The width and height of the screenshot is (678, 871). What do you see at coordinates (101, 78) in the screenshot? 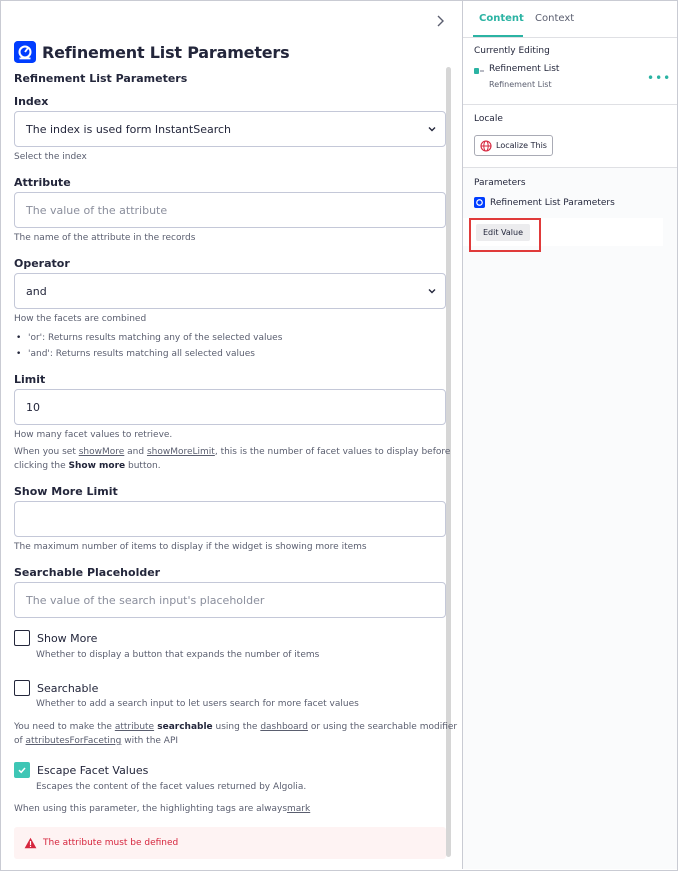
I see `section-subtitle: Refinement List Parameters` at bounding box center [101, 78].